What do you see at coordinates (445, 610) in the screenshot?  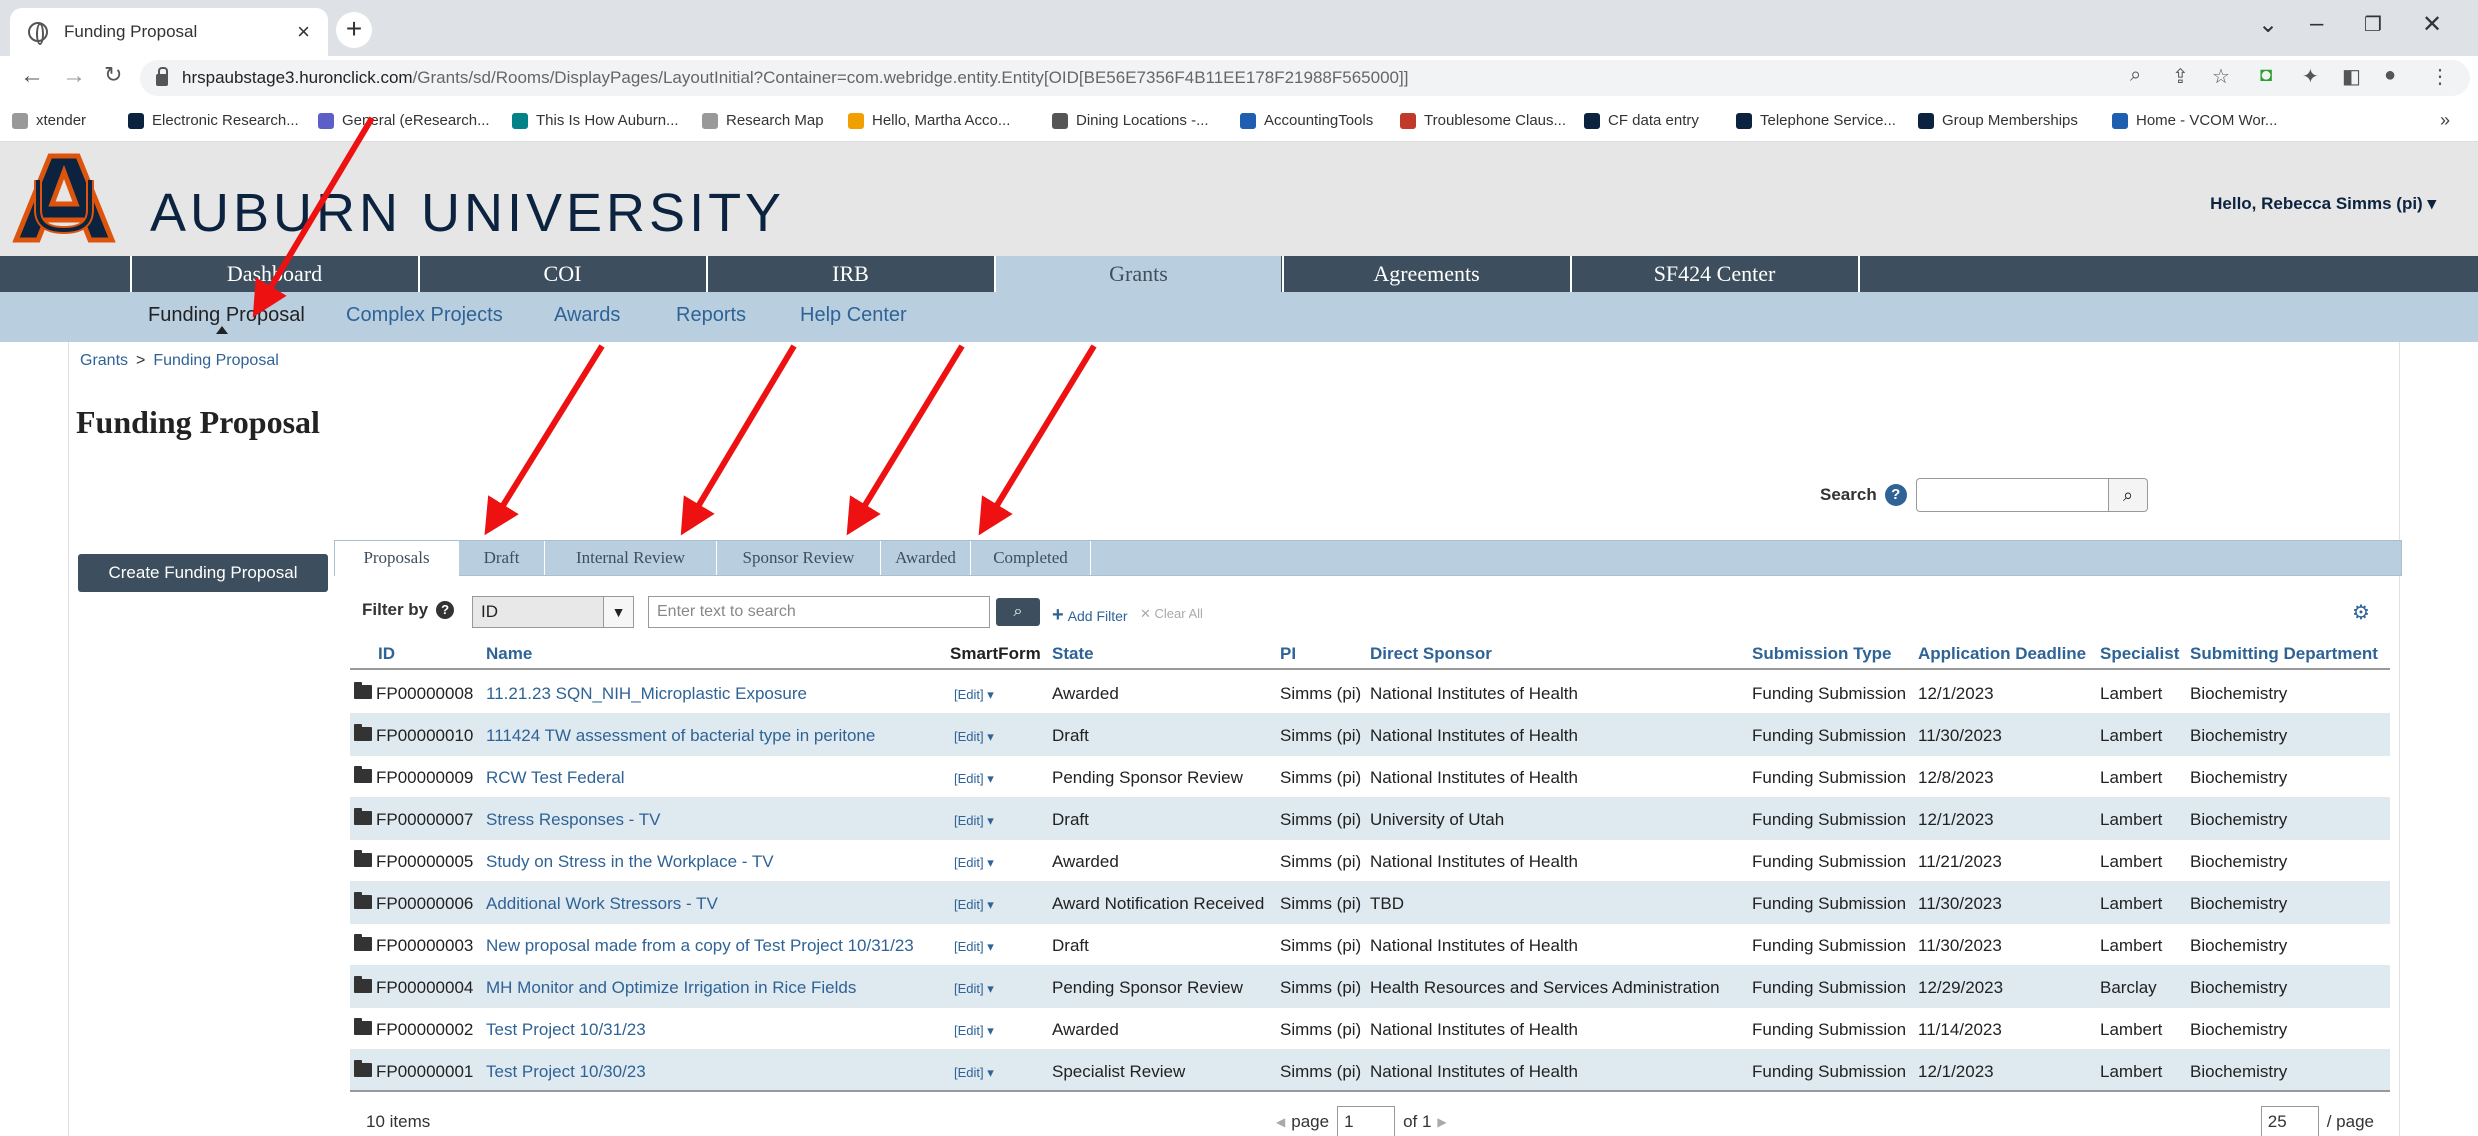 I see `filter-help-icon: ?` at bounding box center [445, 610].